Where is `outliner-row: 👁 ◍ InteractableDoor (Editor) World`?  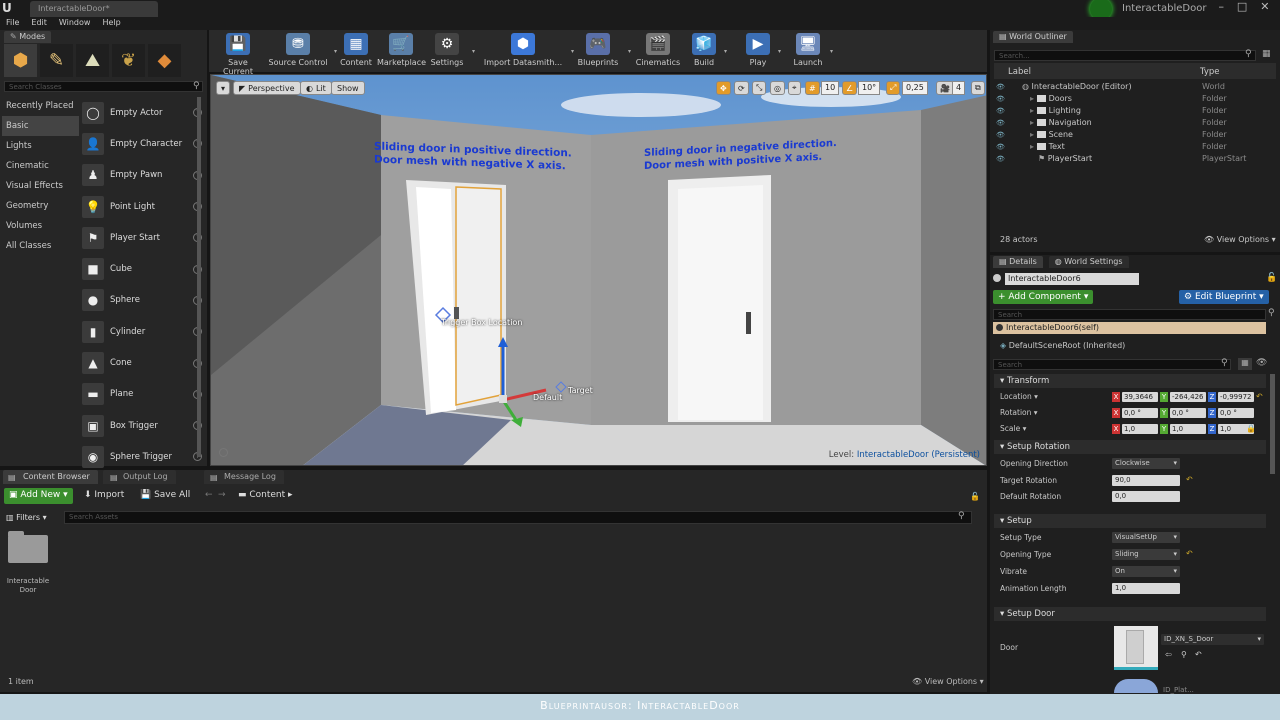
outliner-row: 👁 ◍ InteractableDoor (Editor) World is located at coordinates (1134, 87).